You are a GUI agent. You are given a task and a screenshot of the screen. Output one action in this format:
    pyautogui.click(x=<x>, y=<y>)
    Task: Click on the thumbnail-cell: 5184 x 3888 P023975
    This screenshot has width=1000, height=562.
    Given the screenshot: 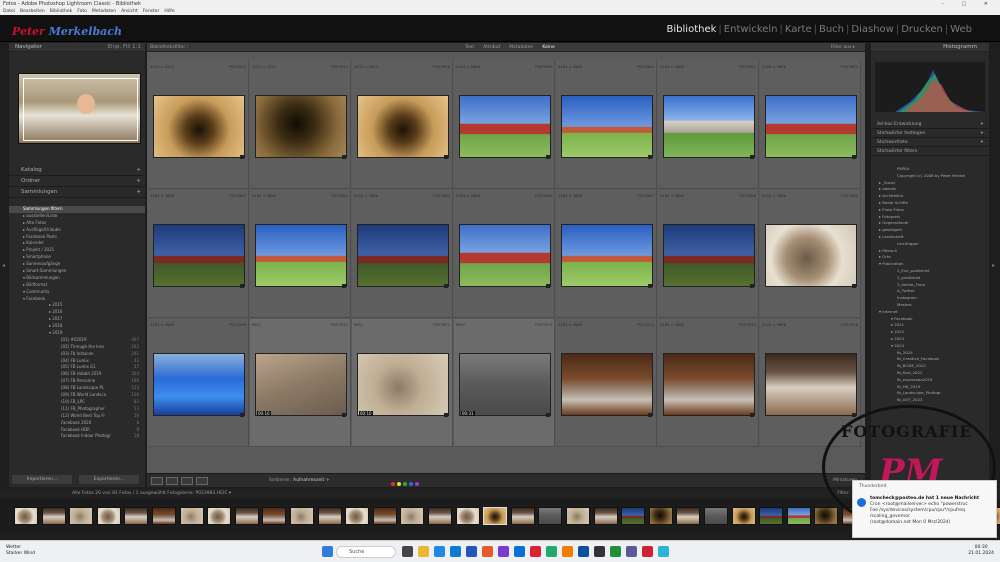 What is the action you would take?
    pyautogui.click(x=708, y=383)
    